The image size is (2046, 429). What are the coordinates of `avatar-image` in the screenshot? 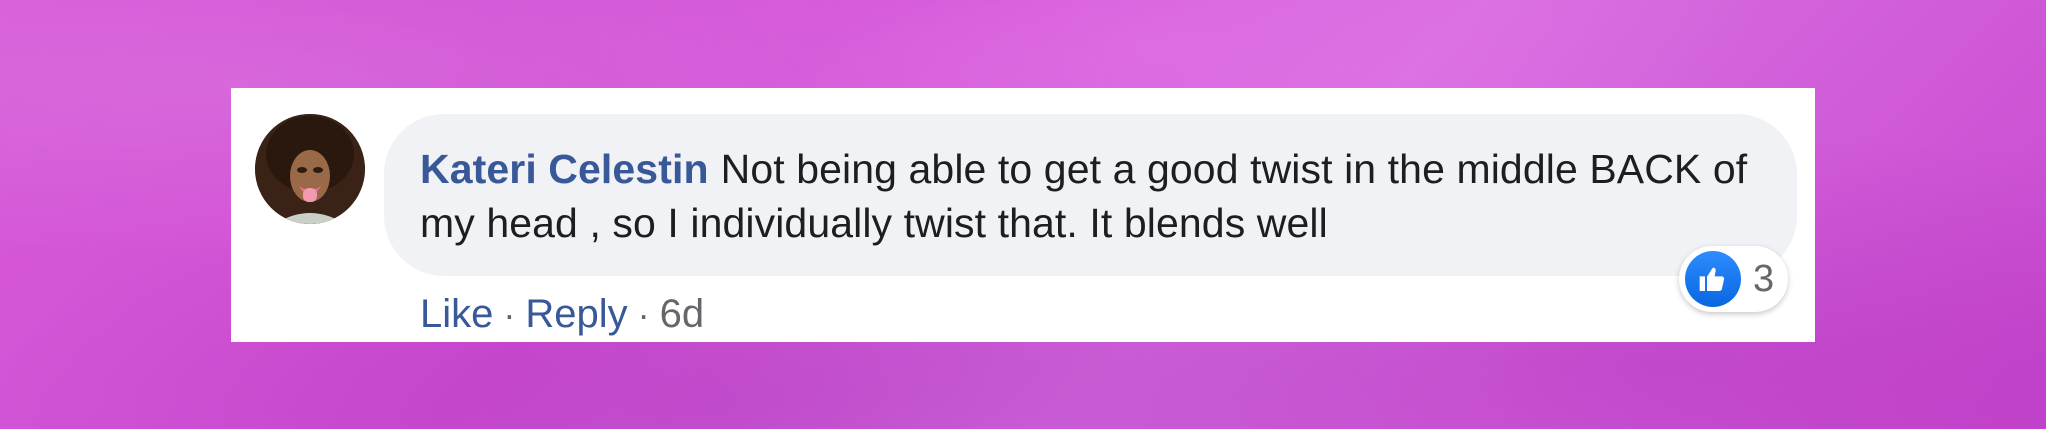 It's located at (310, 169).